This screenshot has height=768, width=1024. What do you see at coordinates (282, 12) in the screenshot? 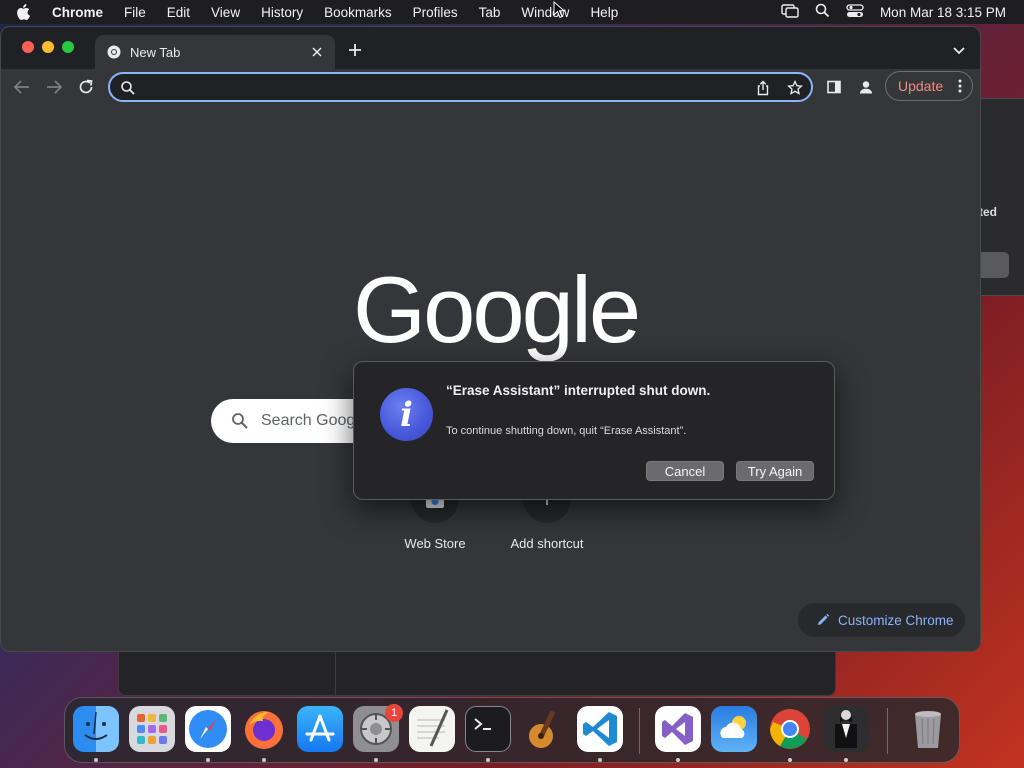
I see `menu-history: History` at bounding box center [282, 12].